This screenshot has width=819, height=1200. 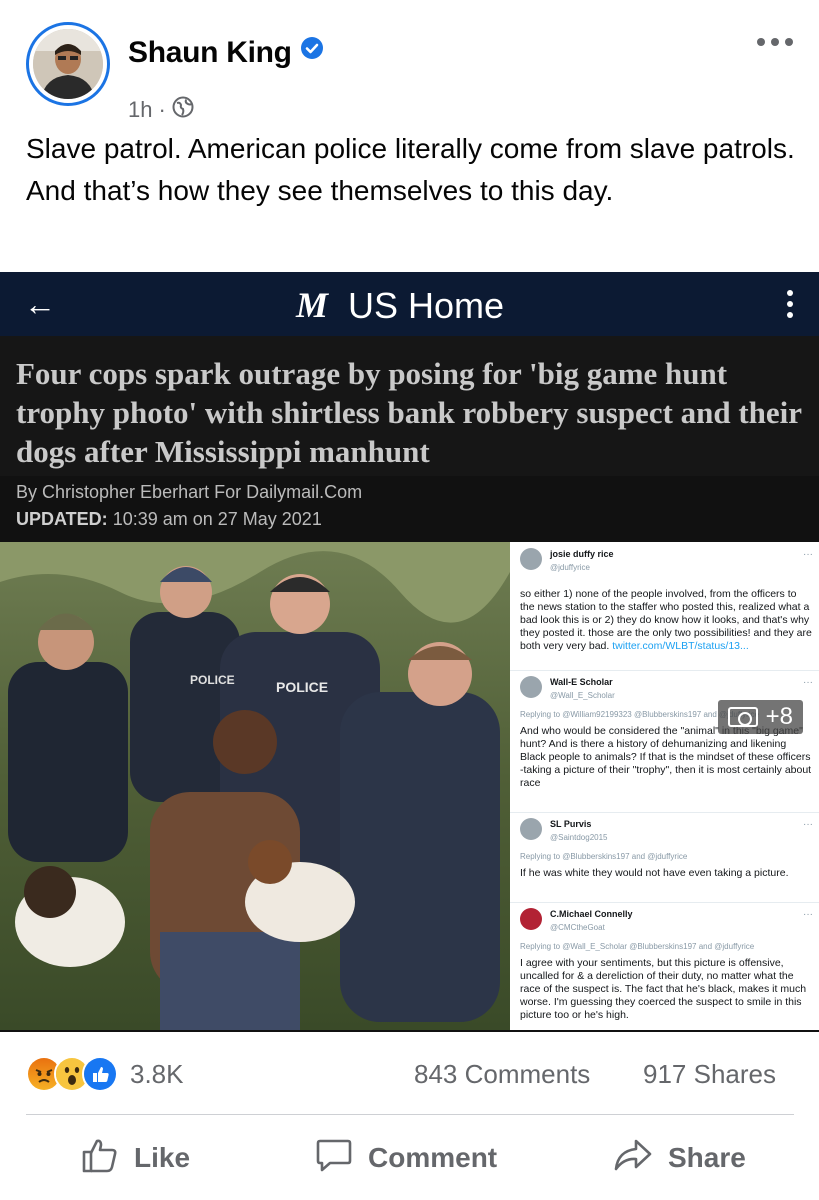 What do you see at coordinates (62, 519) in the screenshot?
I see `updated-label: UPDATED:` at bounding box center [62, 519].